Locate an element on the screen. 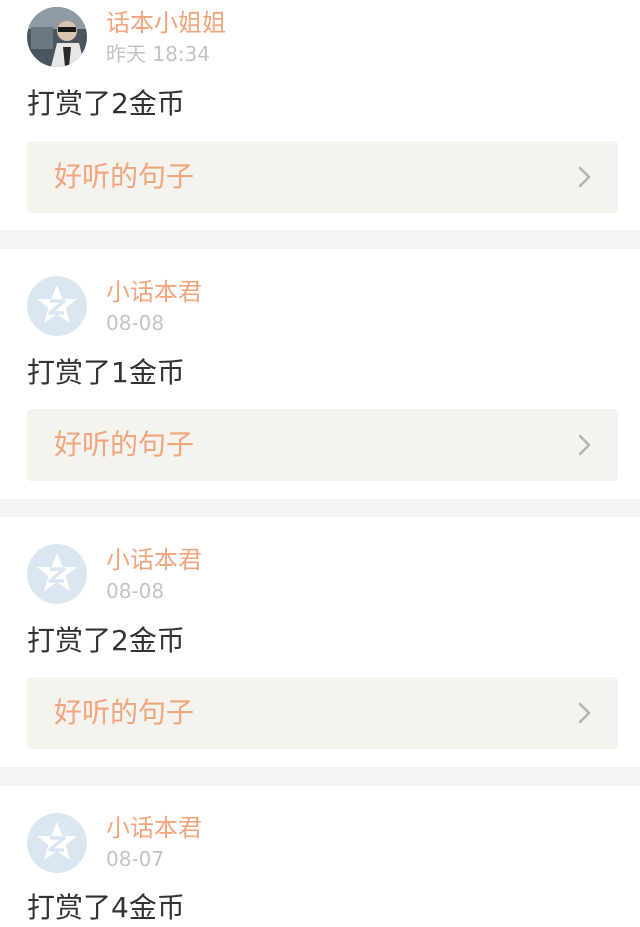  username: 话本小姐姐 is located at coordinates (166, 23).